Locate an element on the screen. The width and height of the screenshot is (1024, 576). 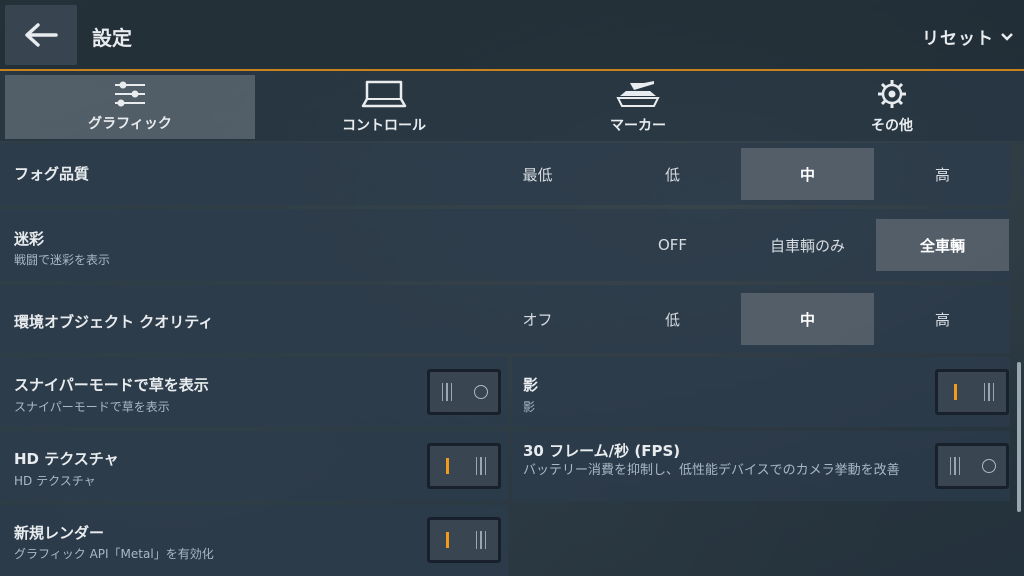
tab-graphics: グラフィック is located at coordinates (130, 107).